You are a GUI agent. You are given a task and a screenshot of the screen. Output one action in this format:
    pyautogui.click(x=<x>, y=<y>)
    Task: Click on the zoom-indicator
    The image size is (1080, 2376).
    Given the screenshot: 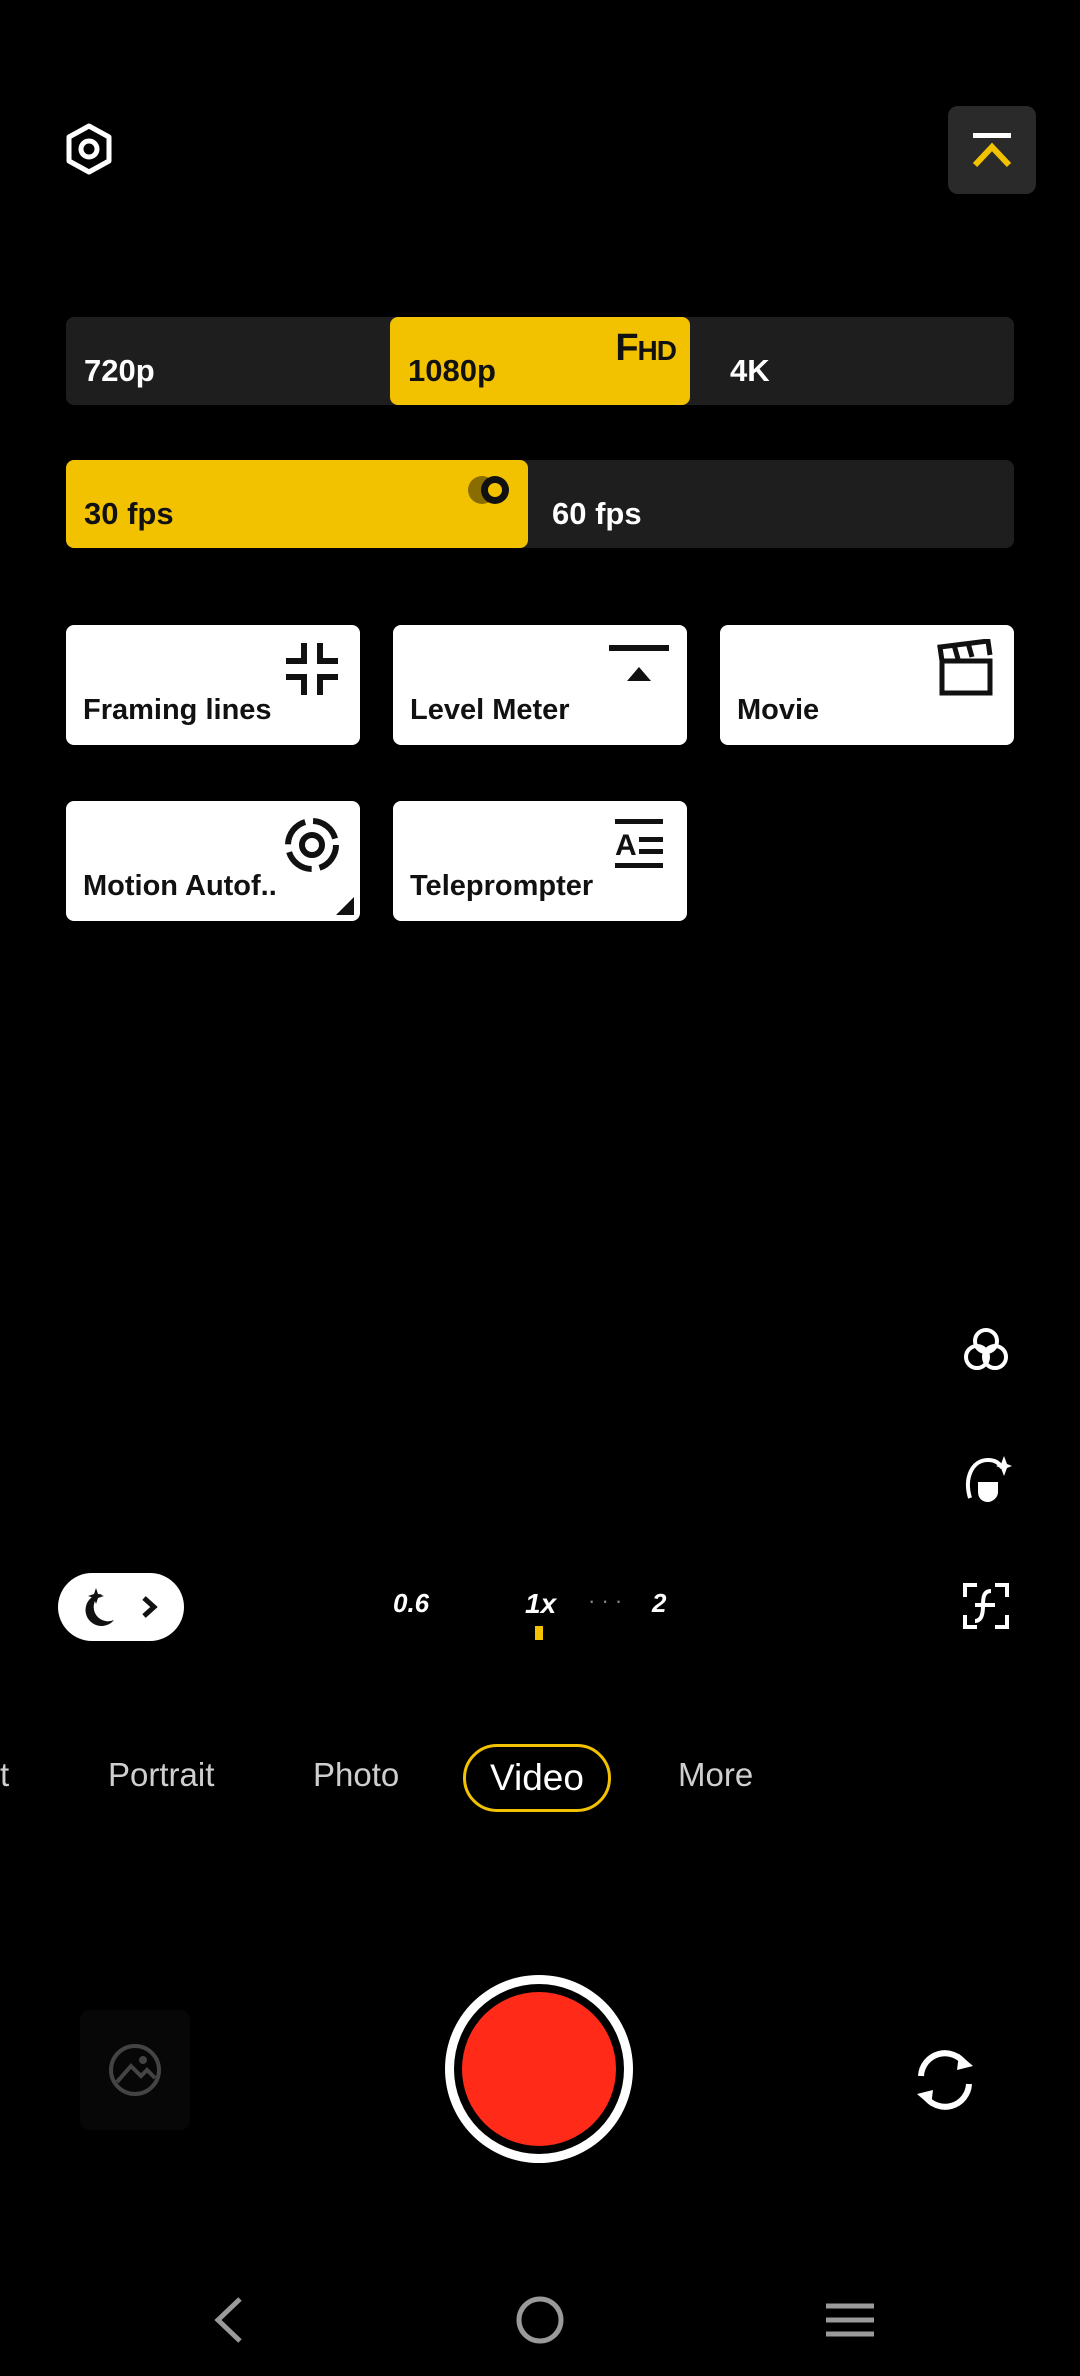 What is the action you would take?
    pyautogui.click(x=539, y=1633)
    